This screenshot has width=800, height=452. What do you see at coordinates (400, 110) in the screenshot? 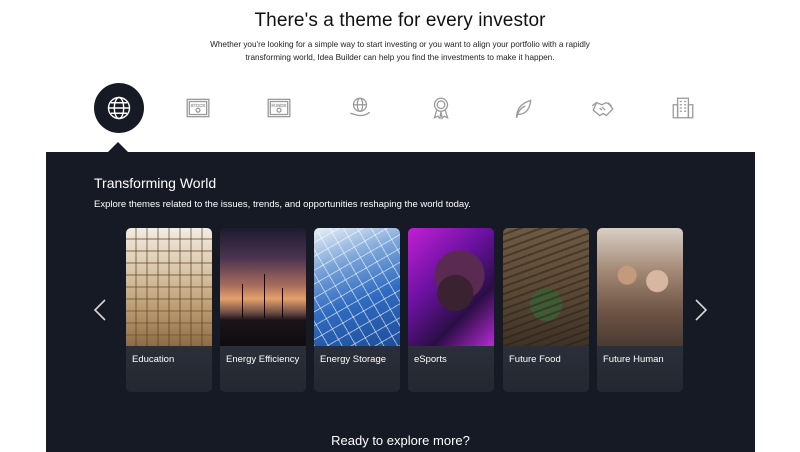
I see `theme-icon-row: STOCK FUNDS` at bounding box center [400, 110].